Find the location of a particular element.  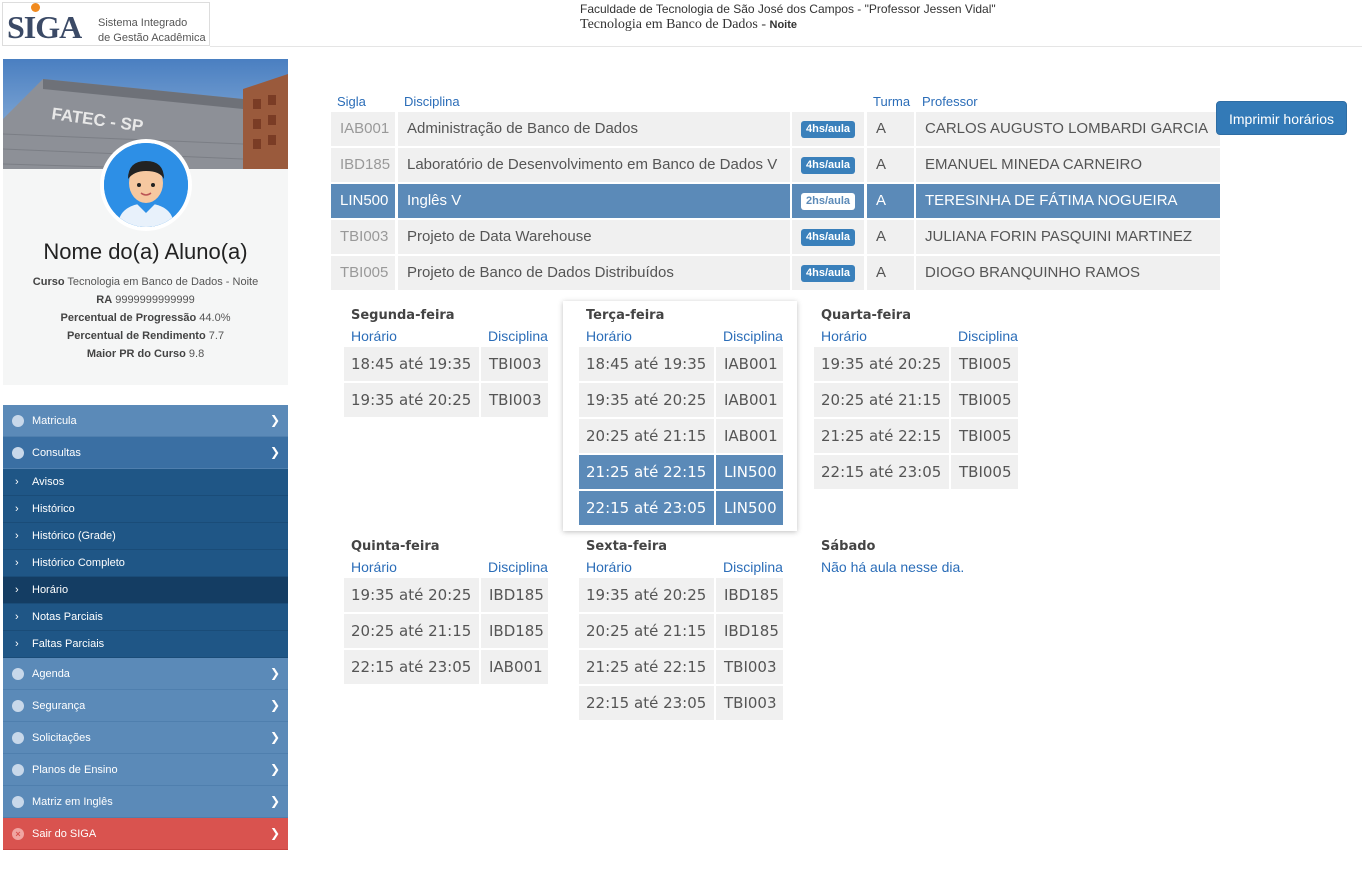

schedule-slot: 21:25 até 22:15 TBI003 is located at coordinates (681, 667).